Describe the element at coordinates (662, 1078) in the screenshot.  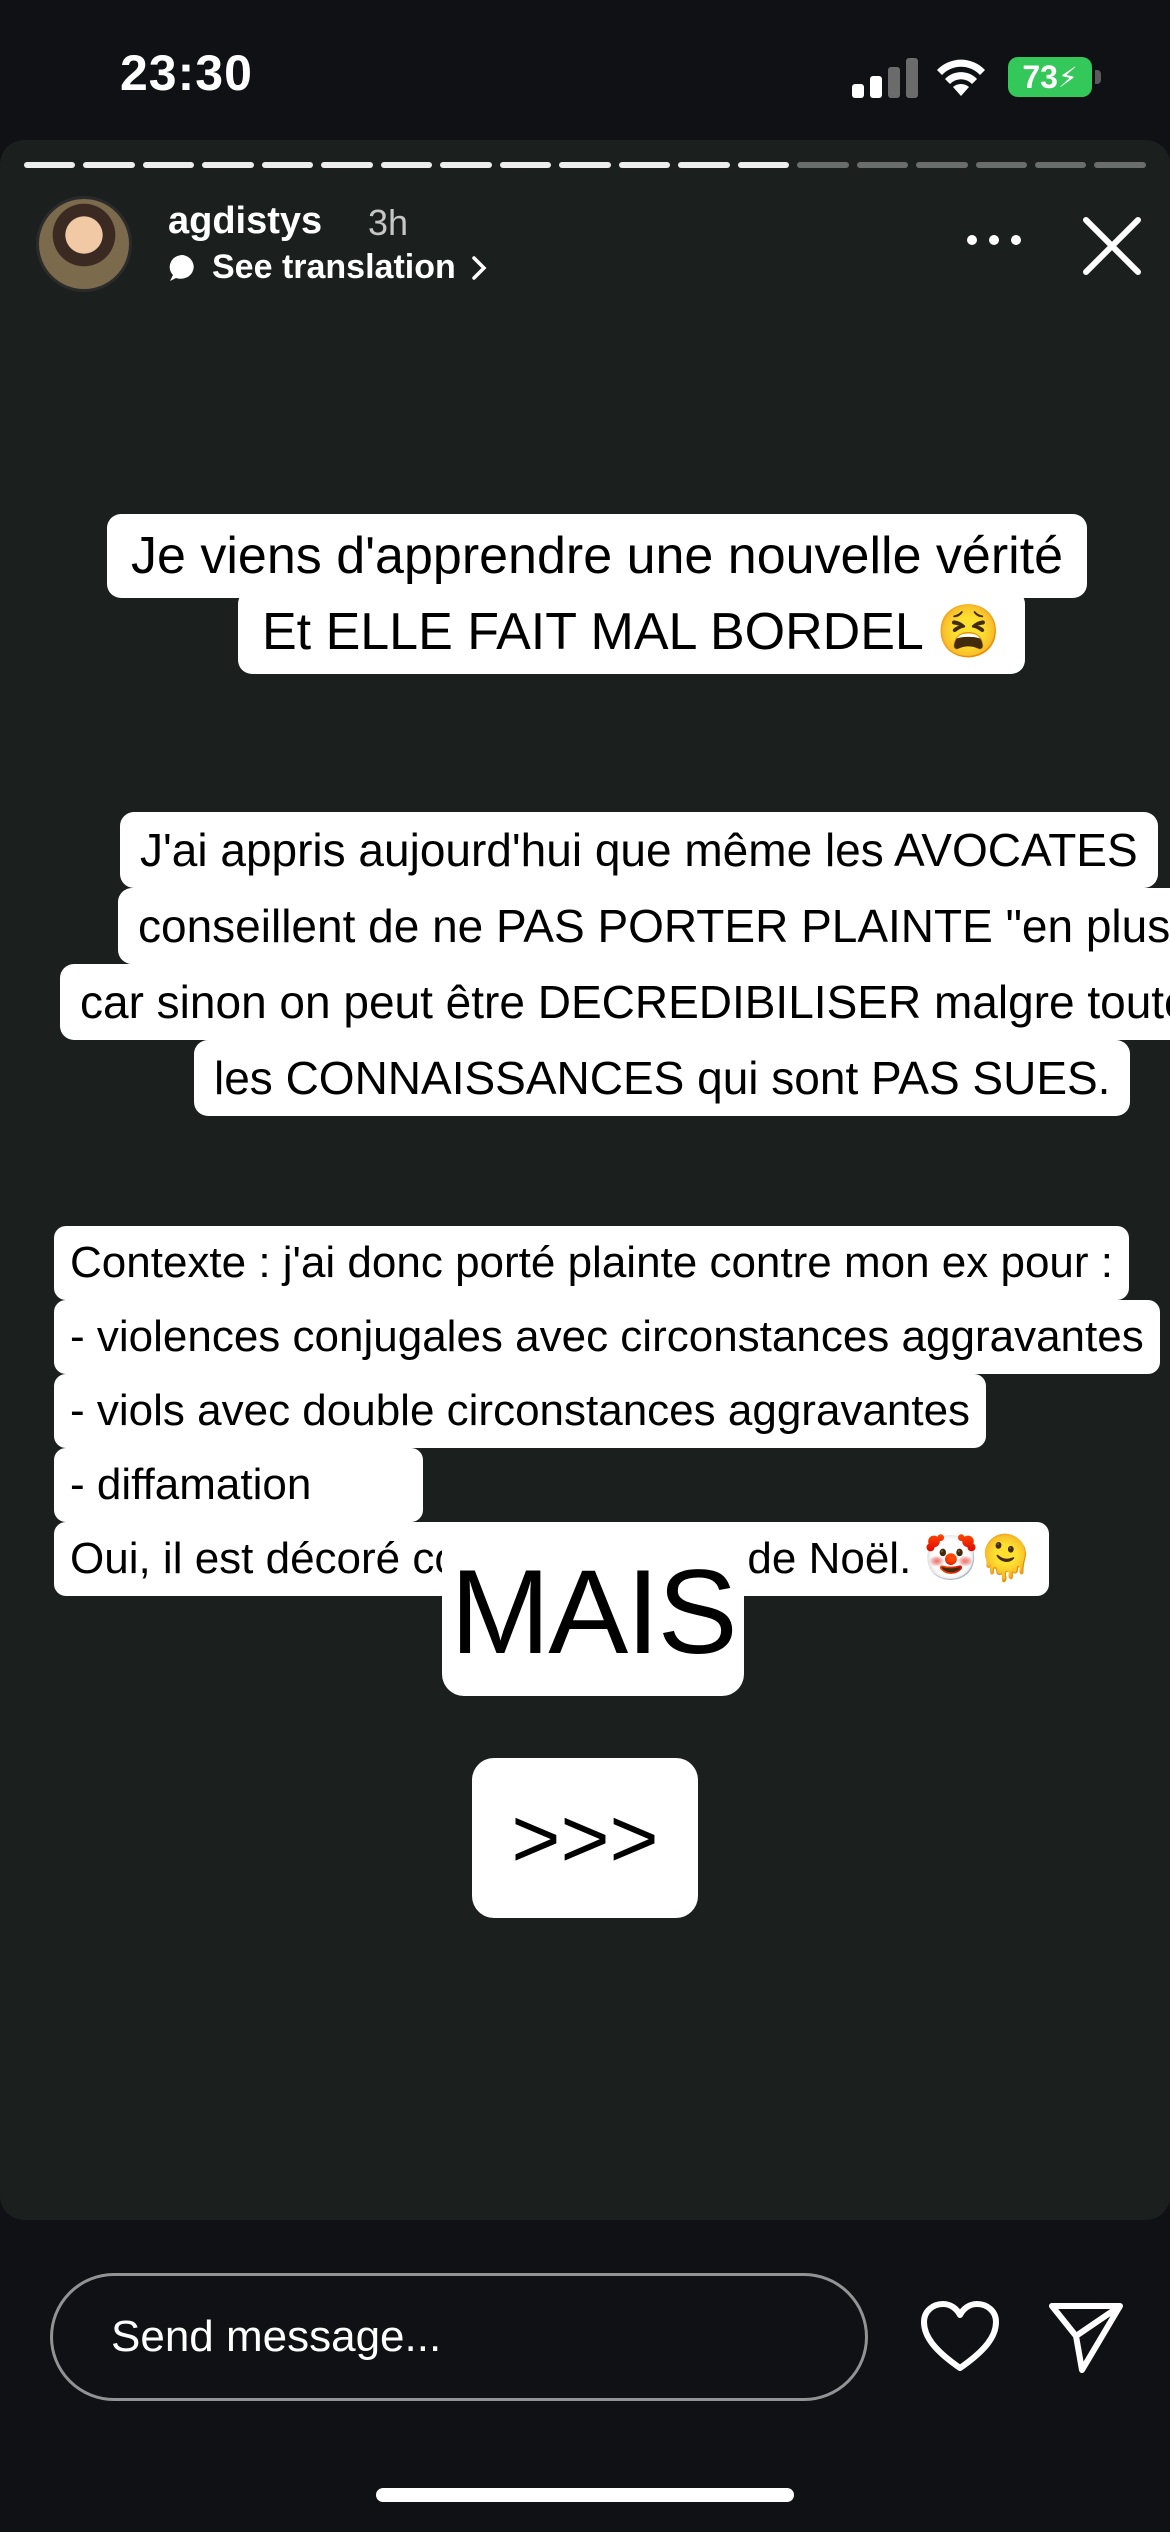
I see `paragraph-line-4: les CONNAISSANCES qui sont PAS SUES.` at that location.